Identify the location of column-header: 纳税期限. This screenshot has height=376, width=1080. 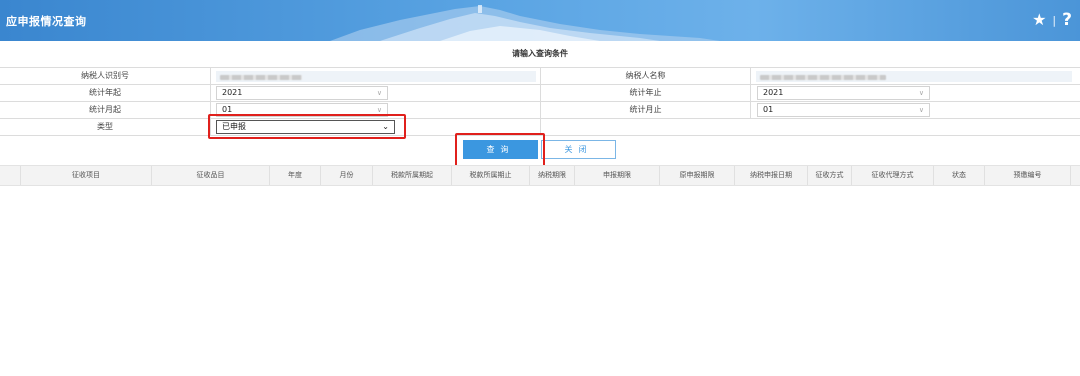
(551, 175).